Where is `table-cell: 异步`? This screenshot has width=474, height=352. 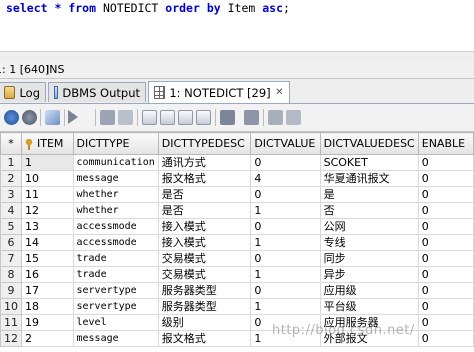 table-cell: 异步 is located at coordinates (369, 274).